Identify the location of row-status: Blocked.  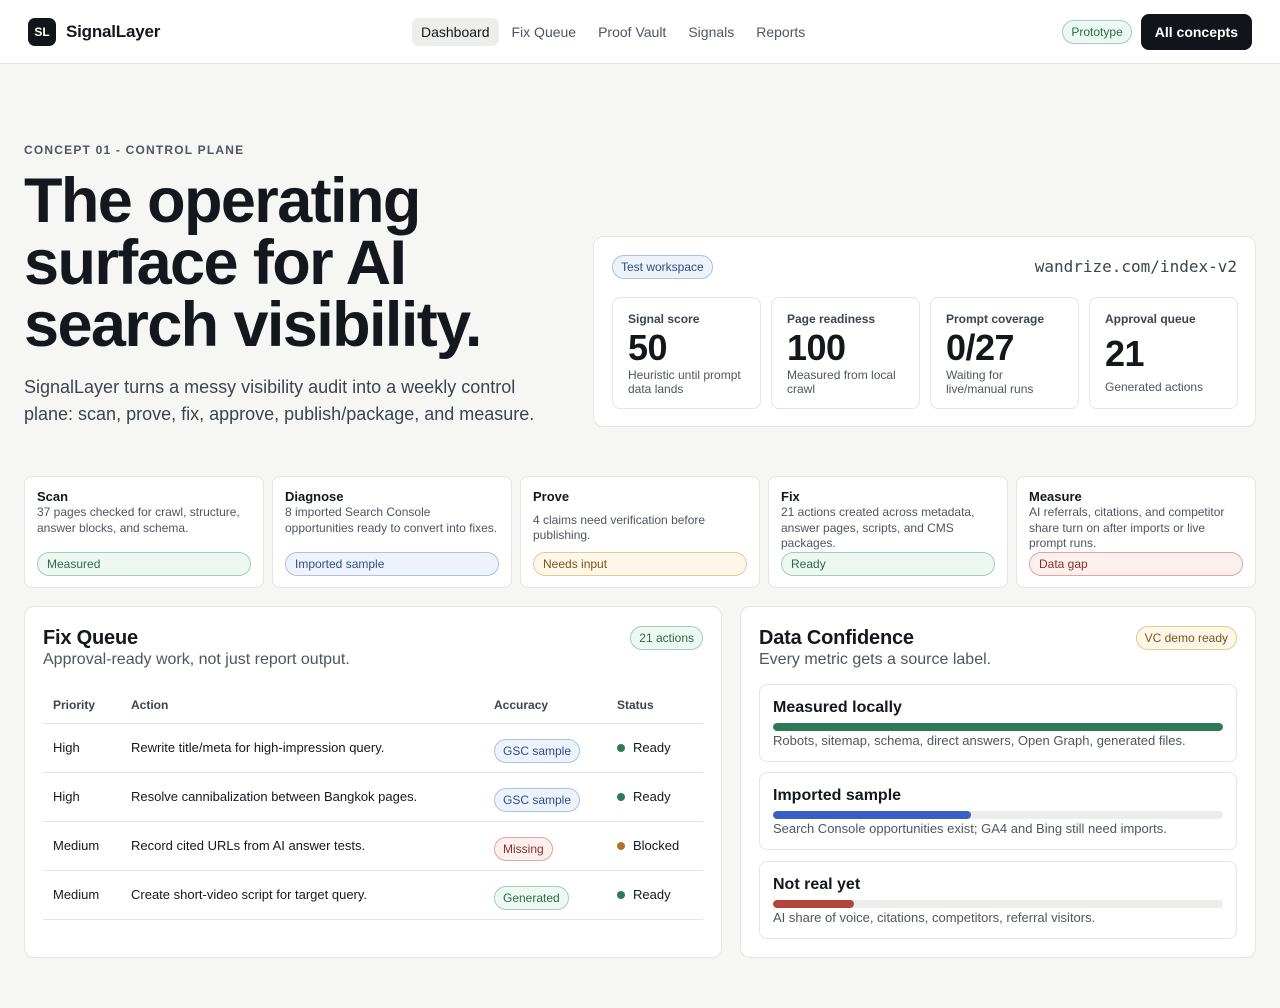
(656, 845).